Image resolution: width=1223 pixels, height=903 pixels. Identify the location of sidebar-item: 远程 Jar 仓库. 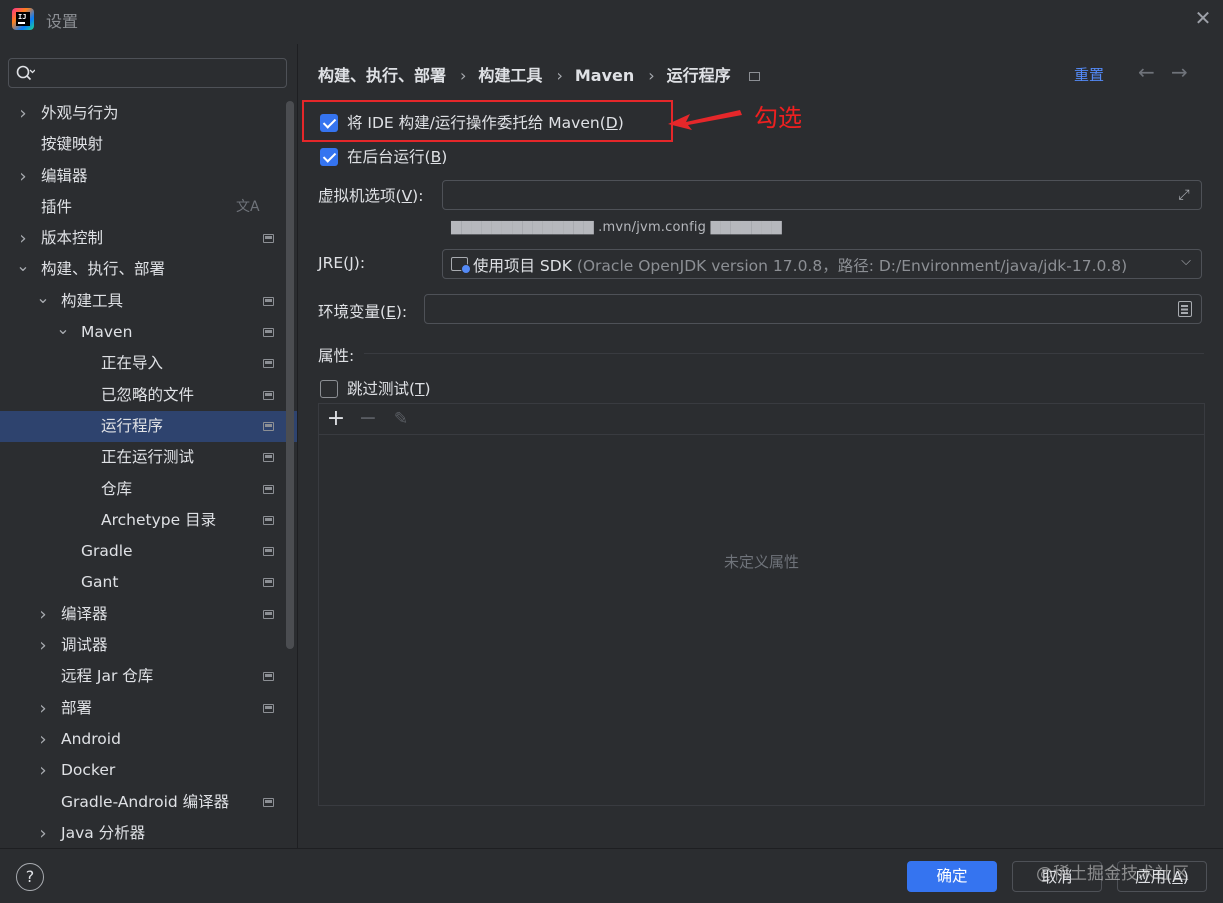
(148, 676).